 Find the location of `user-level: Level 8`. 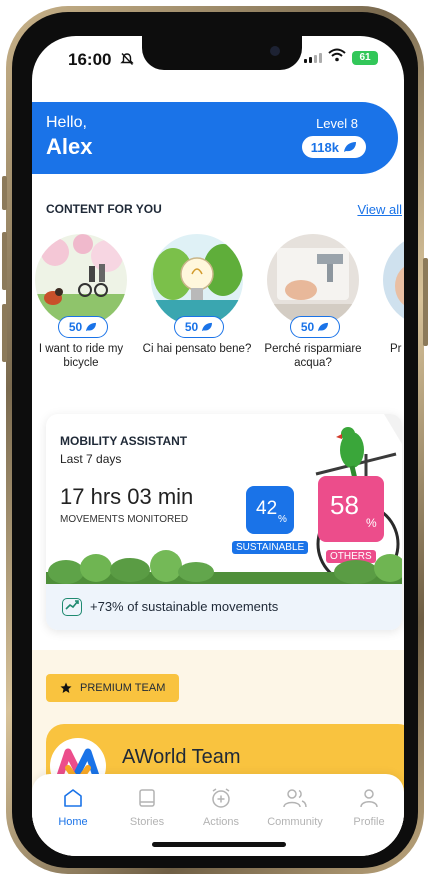

user-level: Level 8 is located at coordinates (337, 123).